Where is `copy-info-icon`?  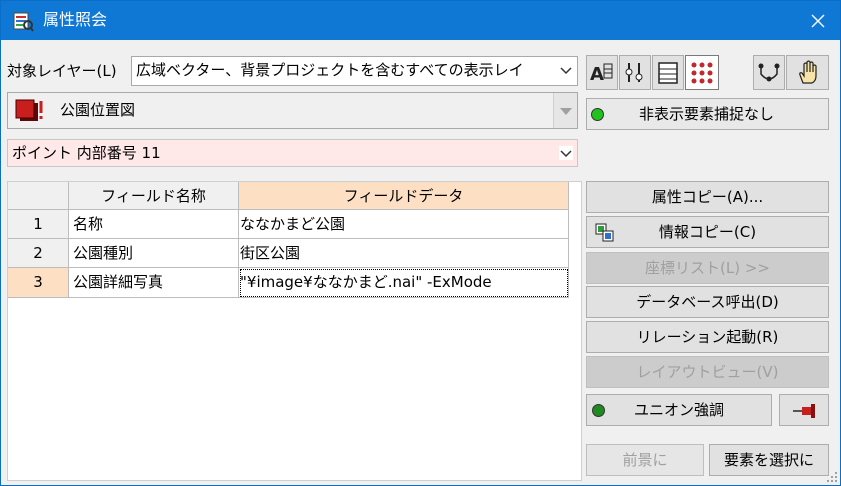
copy-info-icon is located at coordinates (604, 232).